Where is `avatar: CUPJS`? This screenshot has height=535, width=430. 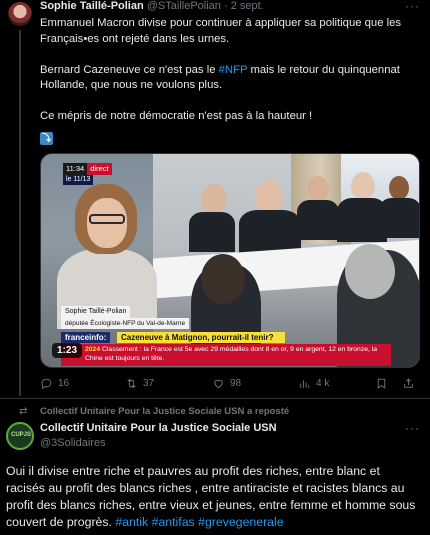
avatar: CUPJS is located at coordinates (20, 436).